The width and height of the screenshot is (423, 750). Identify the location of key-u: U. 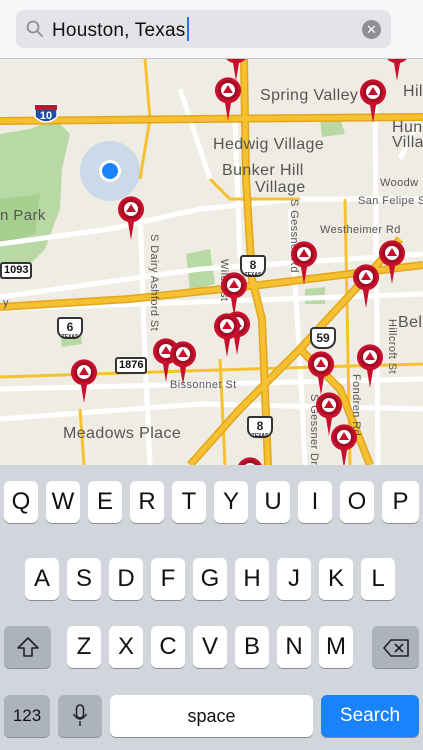
(273, 502).